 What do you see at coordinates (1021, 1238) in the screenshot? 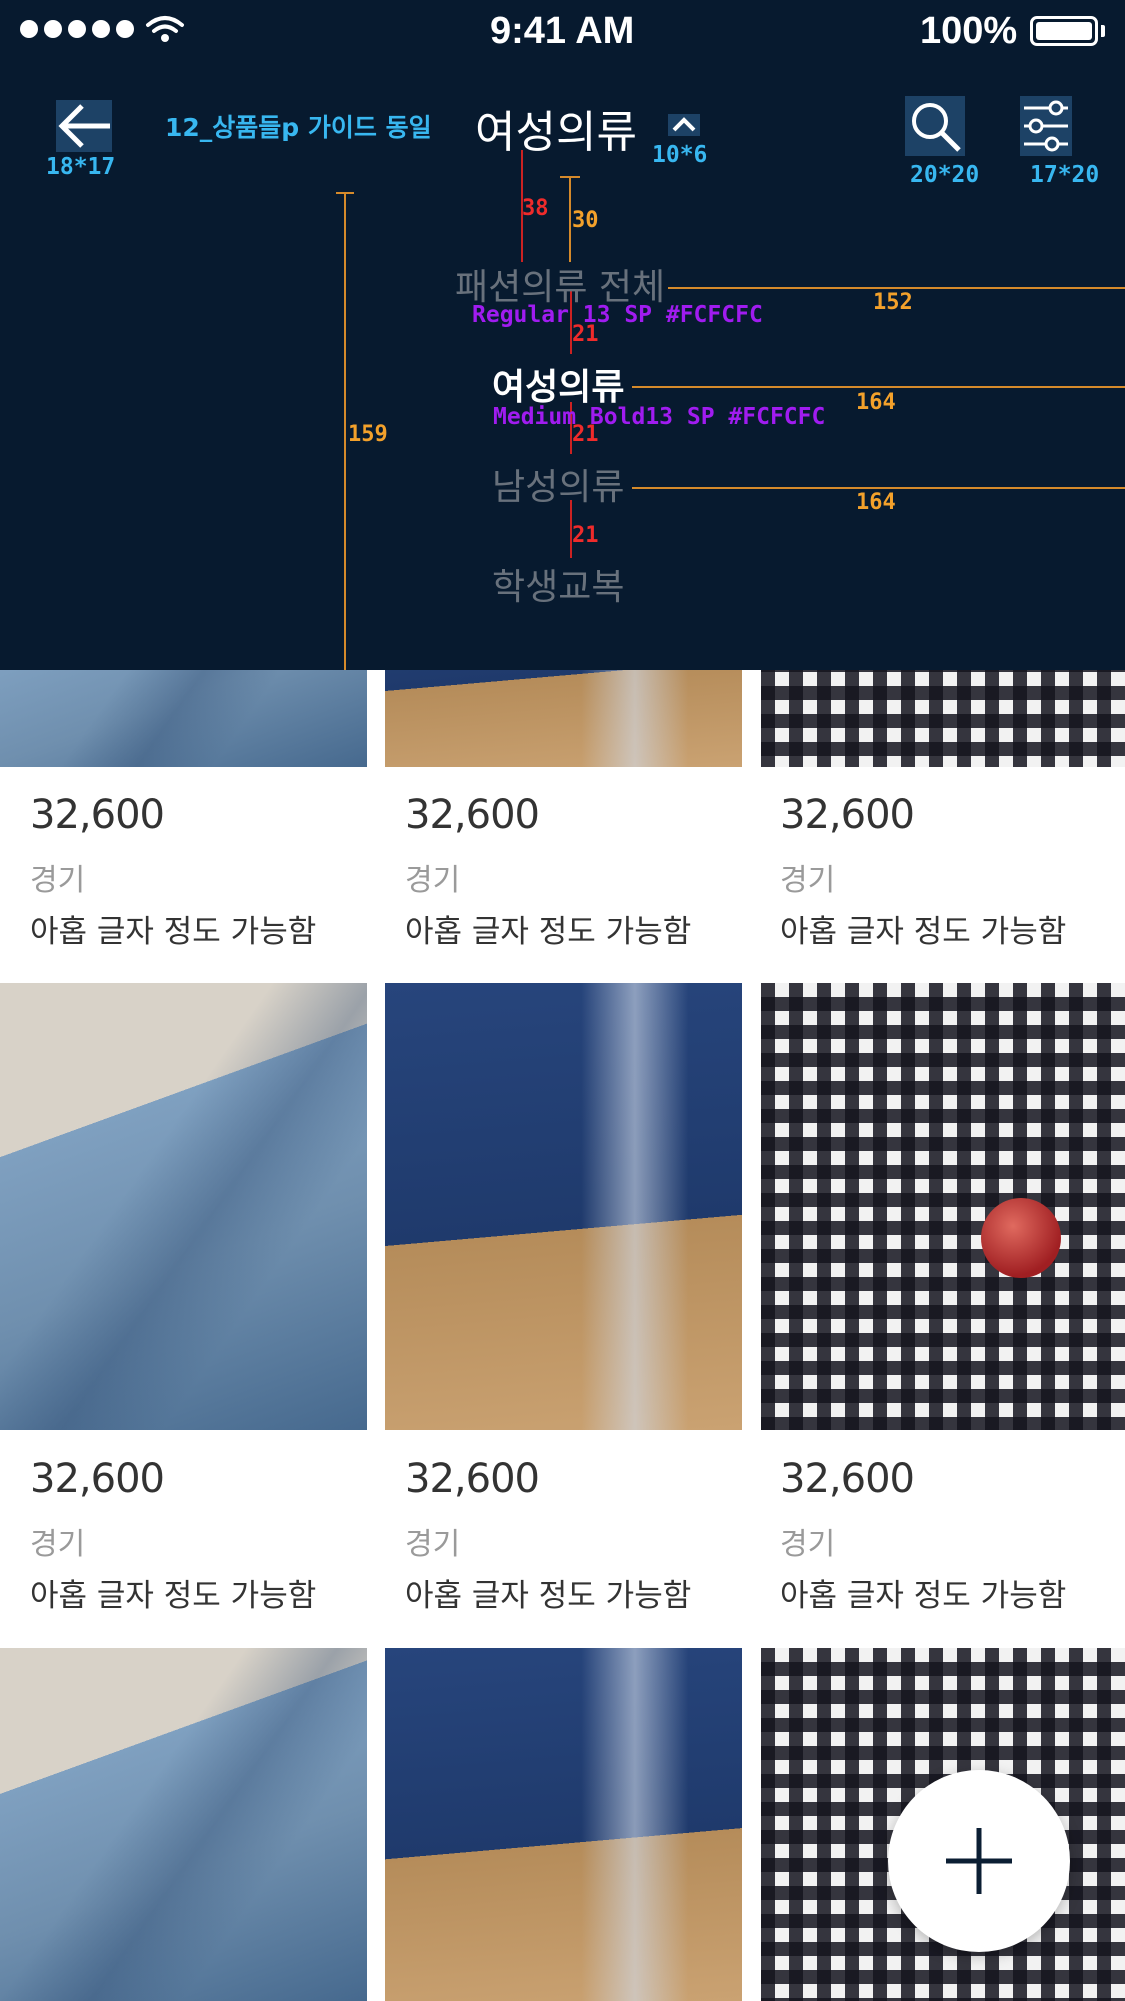
I see `apple-image` at bounding box center [1021, 1238].